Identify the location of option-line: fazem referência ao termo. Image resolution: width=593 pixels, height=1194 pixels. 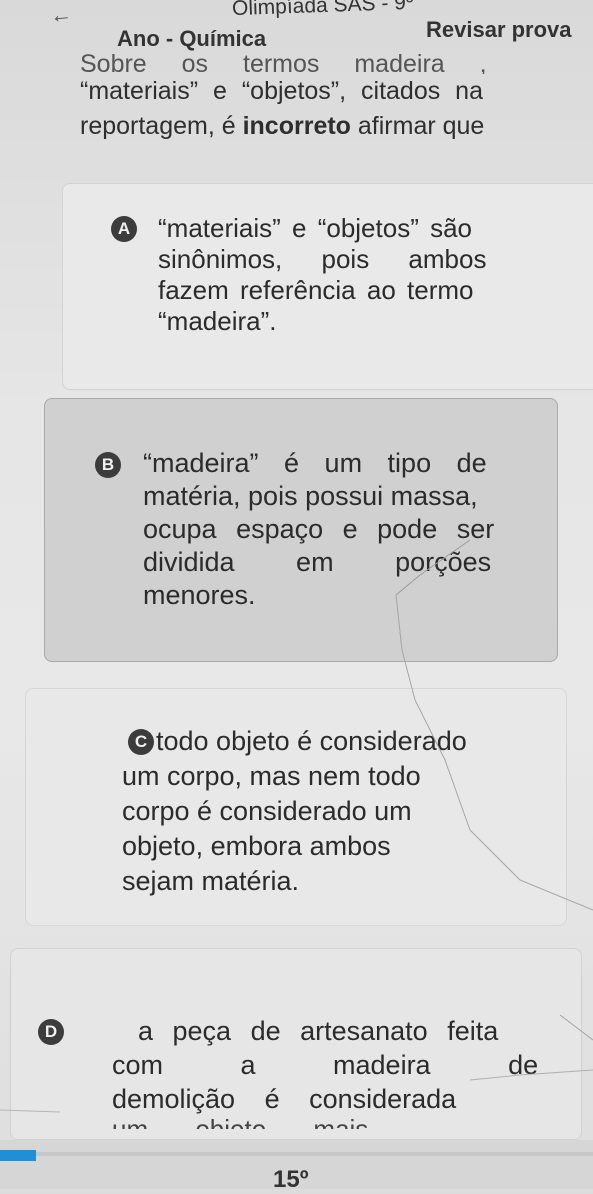
(316, 290).